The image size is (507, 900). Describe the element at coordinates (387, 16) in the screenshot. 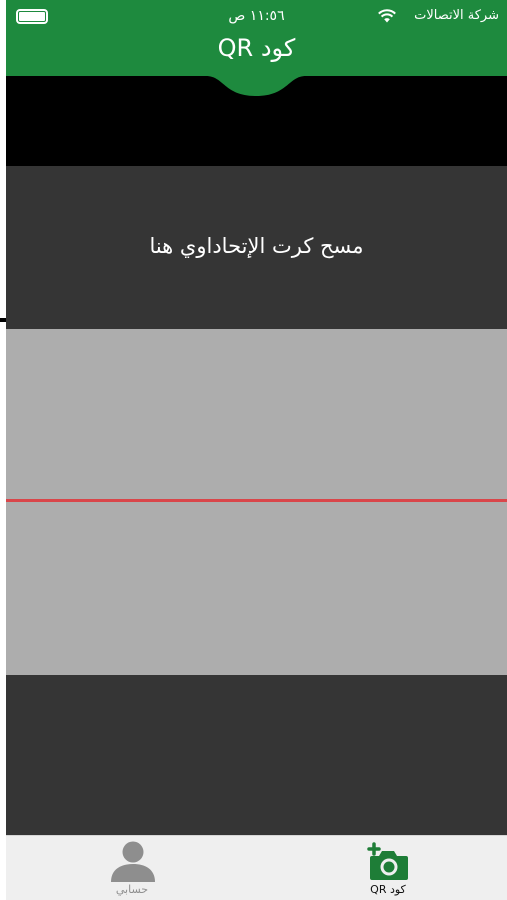

I see `wifi-icon` at that location.